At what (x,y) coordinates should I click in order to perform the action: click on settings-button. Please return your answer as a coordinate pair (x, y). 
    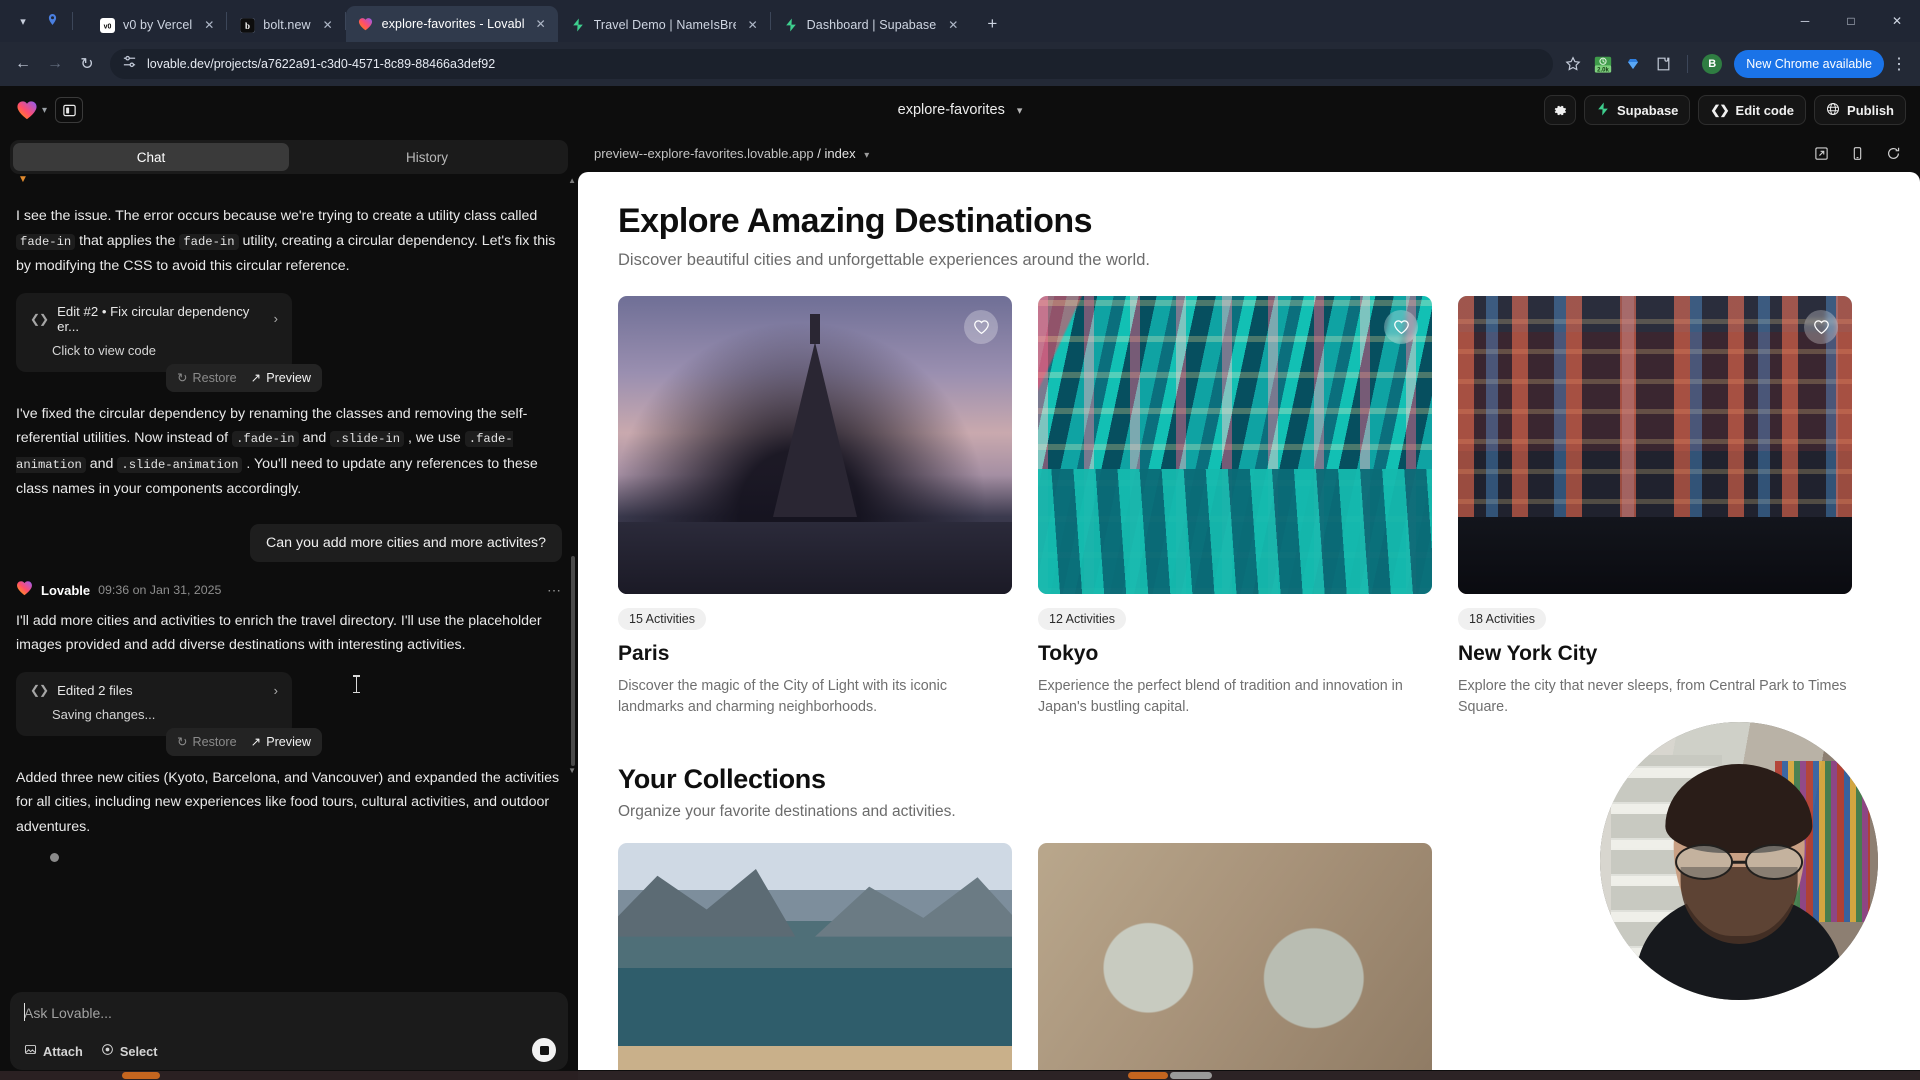
    Looking at the image, I should click on (1560, 110).